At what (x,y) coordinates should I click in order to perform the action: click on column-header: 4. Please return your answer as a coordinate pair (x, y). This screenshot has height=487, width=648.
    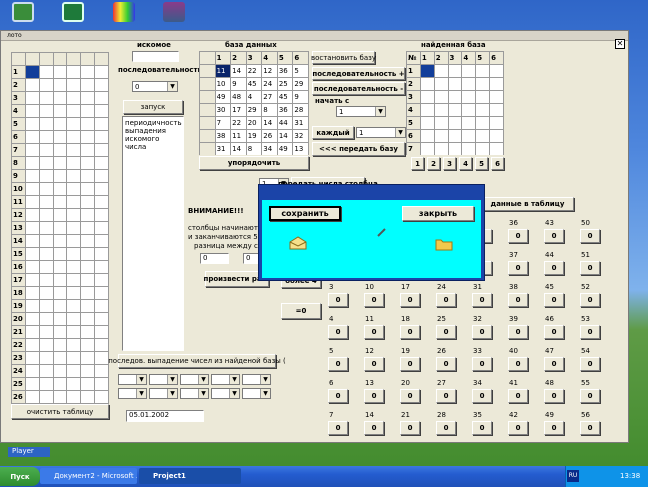
    Looking at the image, I should click on (469, 58).